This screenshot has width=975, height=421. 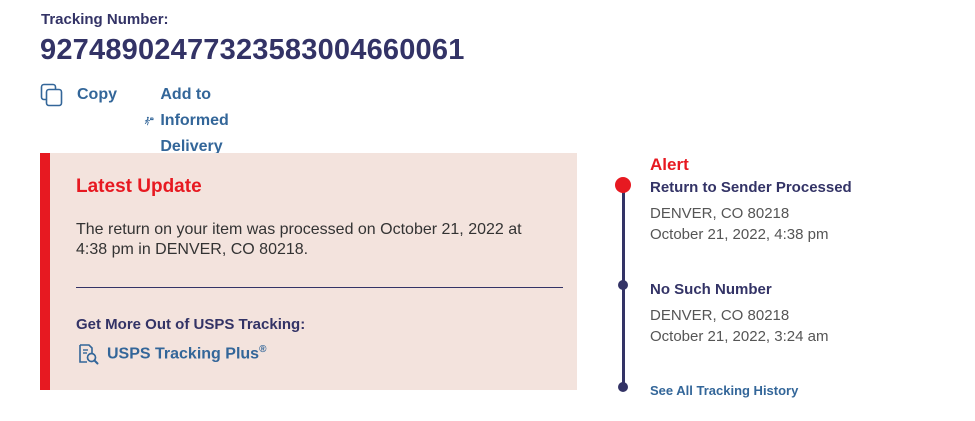 What do you see at coordinates (623, 285) in the screenshot?
I see `timeline-dot` at bounding box center [623, 285].